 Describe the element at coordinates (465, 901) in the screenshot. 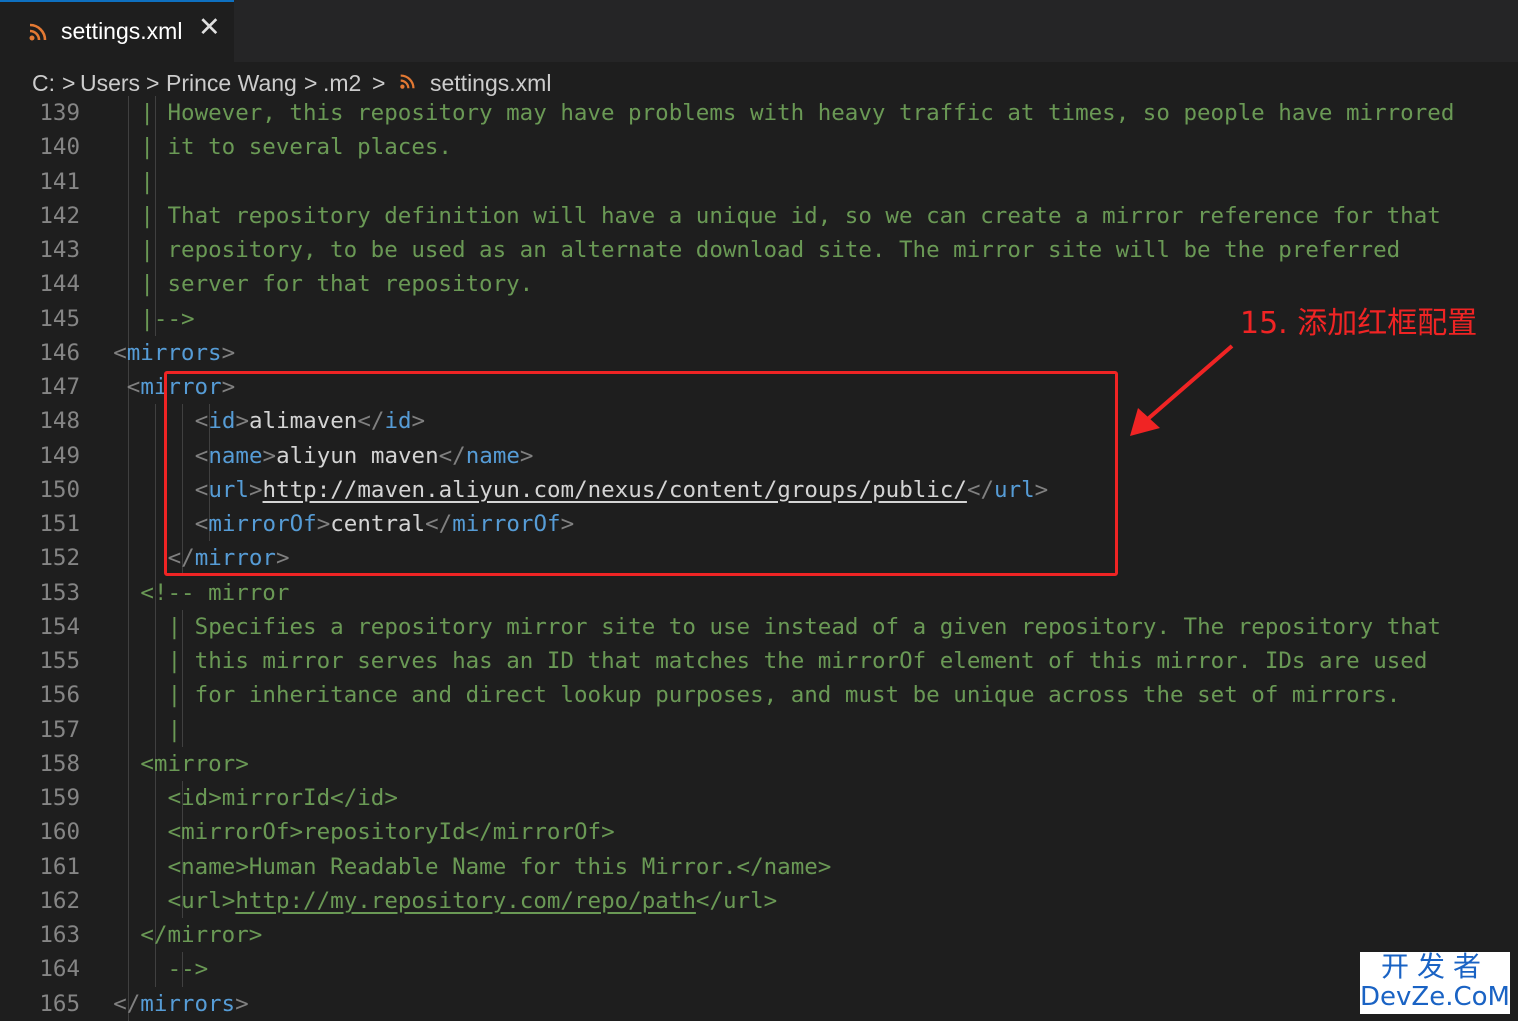

I see `url-link: http://my.repository.com/repo/path` at that location.